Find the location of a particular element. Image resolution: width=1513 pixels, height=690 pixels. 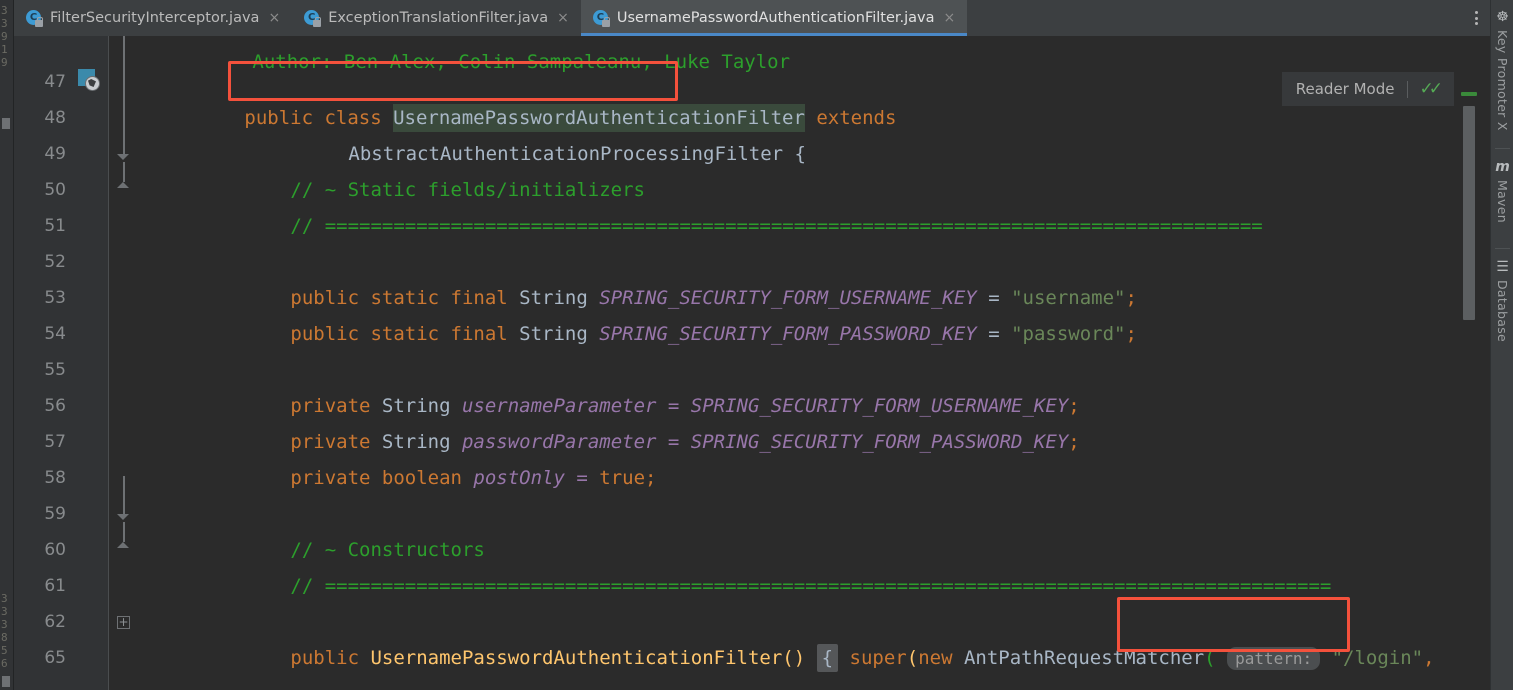

line-number: 51 is located at coordinates (55, 226).